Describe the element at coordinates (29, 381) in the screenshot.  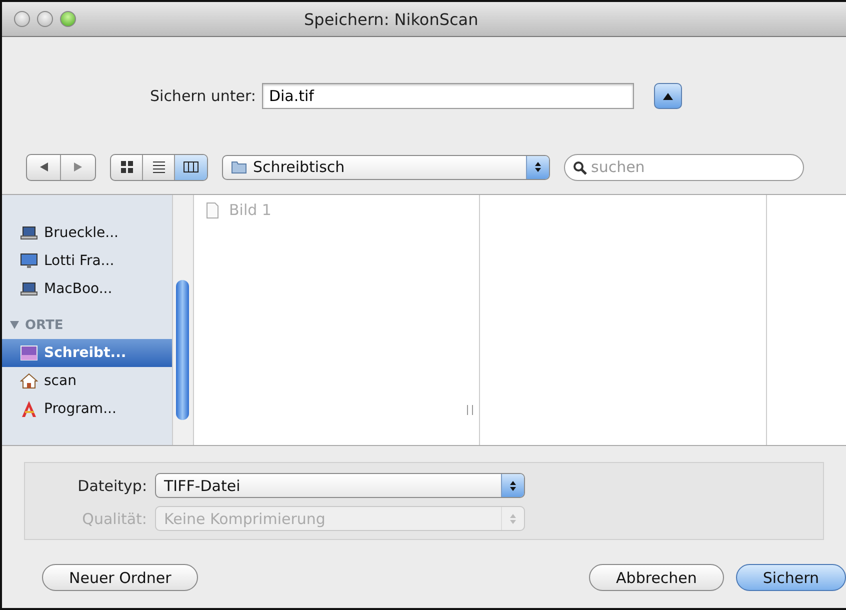
I see `house-icon` at that location.